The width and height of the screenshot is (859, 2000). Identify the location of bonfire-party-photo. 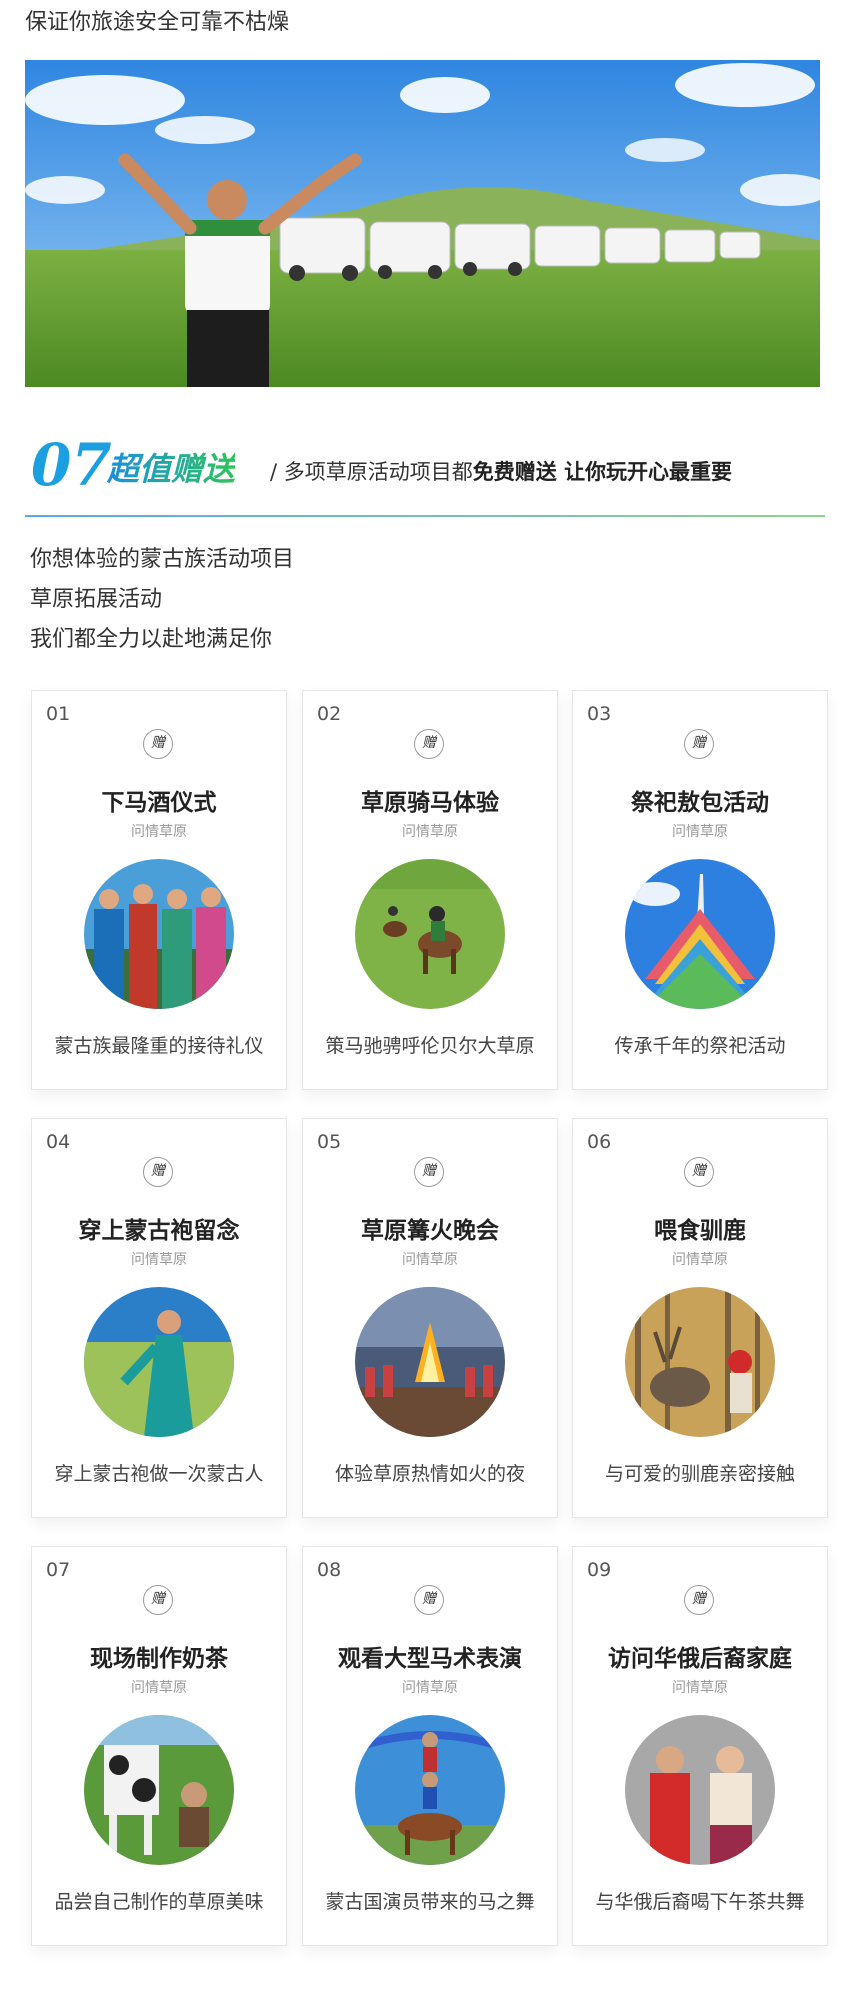
(430, 1362).